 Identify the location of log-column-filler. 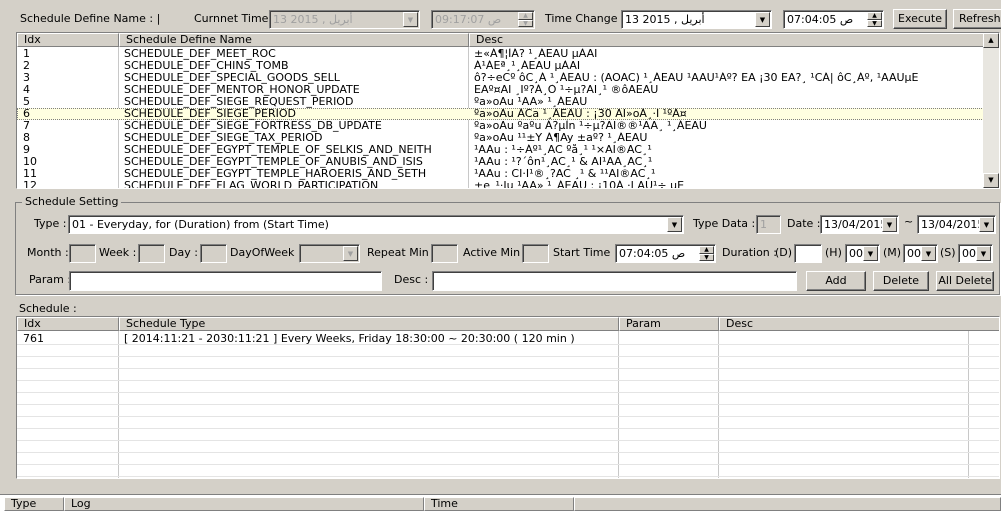
(787, 504).